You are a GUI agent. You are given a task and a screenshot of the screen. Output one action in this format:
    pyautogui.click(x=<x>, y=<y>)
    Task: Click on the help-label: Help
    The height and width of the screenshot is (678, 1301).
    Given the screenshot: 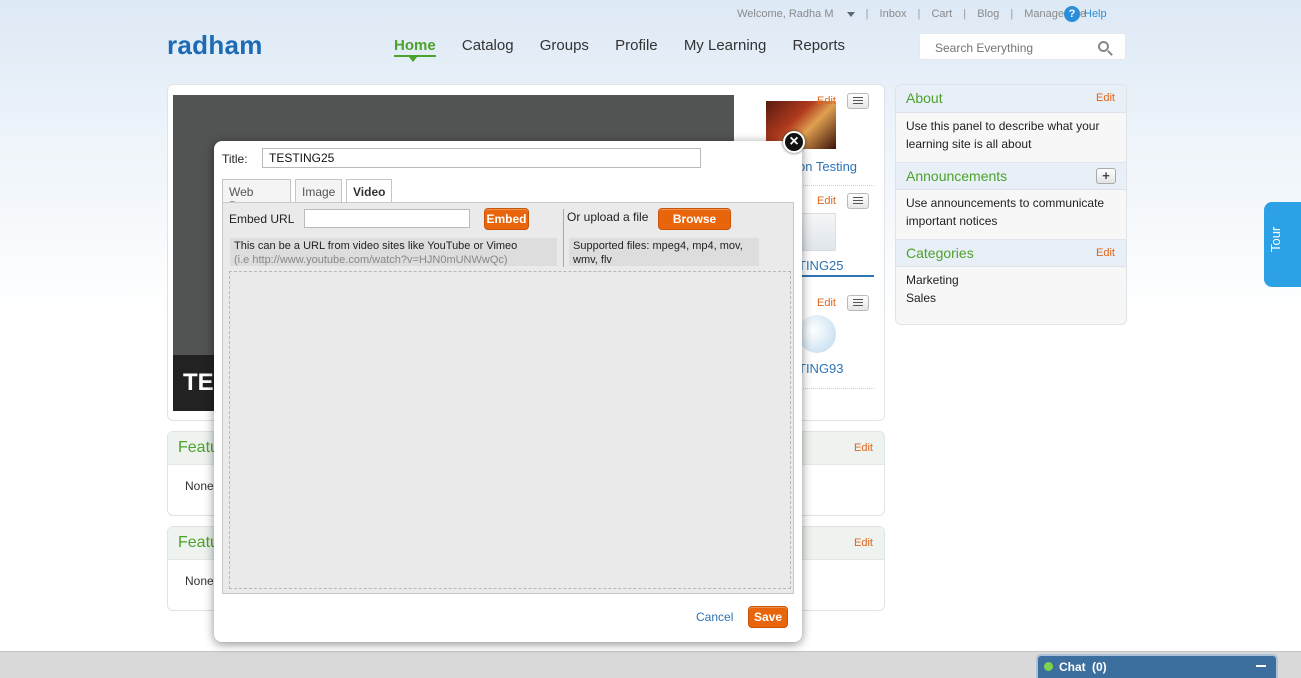 What is the action you would take?
    pyautogui.click(x=1095, y=13)
    